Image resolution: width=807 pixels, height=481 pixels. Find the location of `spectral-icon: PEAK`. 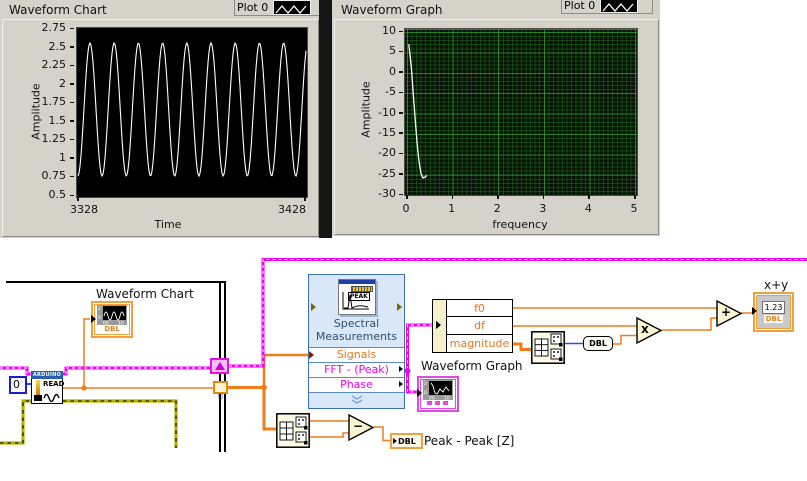

spectral-icon: PEAK is located at coordinates (357, 297).